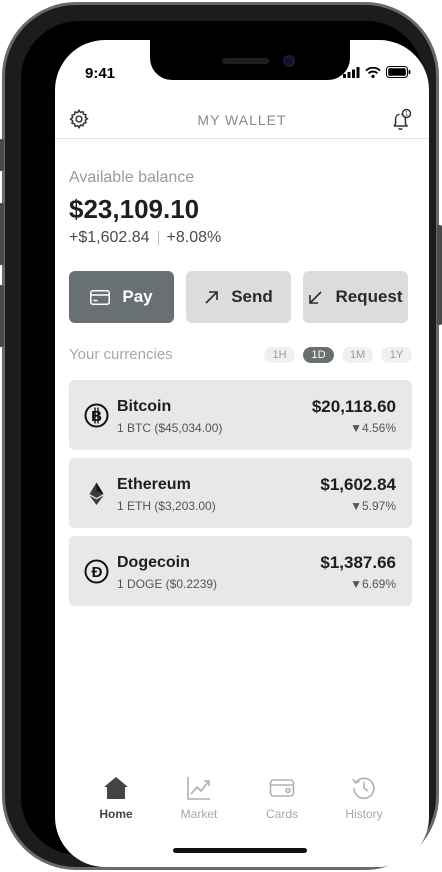 The height and width of the screenshot is (872, 442). I want to click on currency-holding: 1 DOGE ($0.2239), so click(167, 584).